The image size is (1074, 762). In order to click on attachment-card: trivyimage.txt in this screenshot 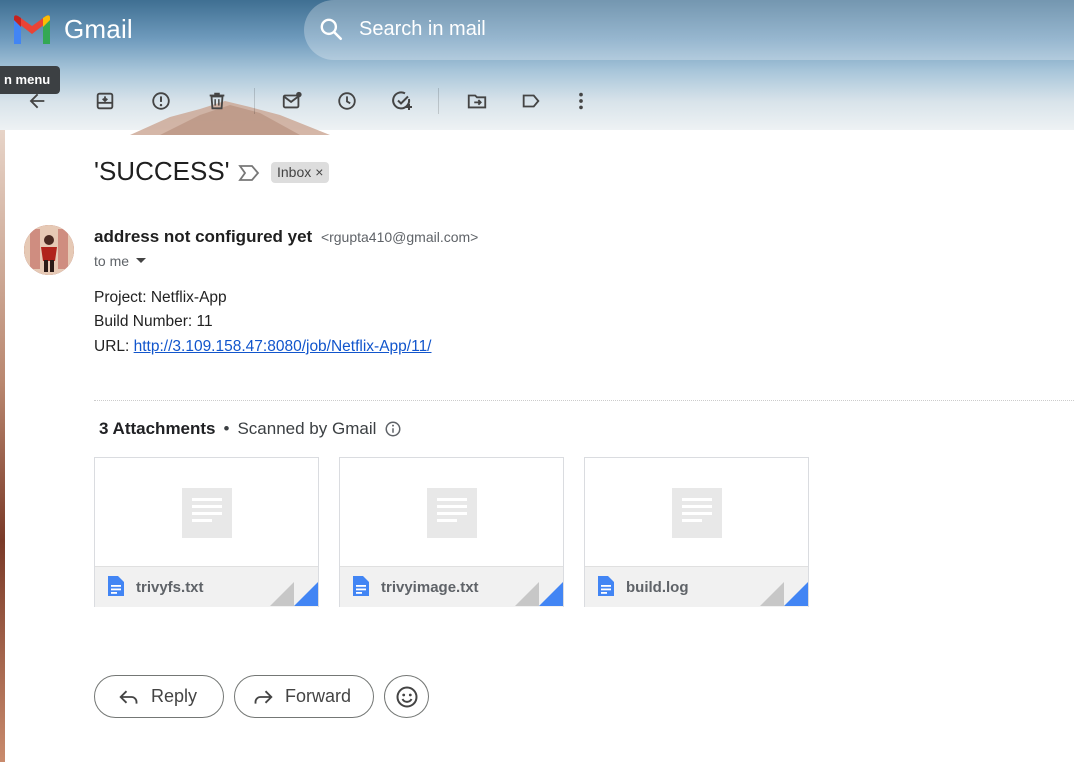, I will do `click(451, 532)`.